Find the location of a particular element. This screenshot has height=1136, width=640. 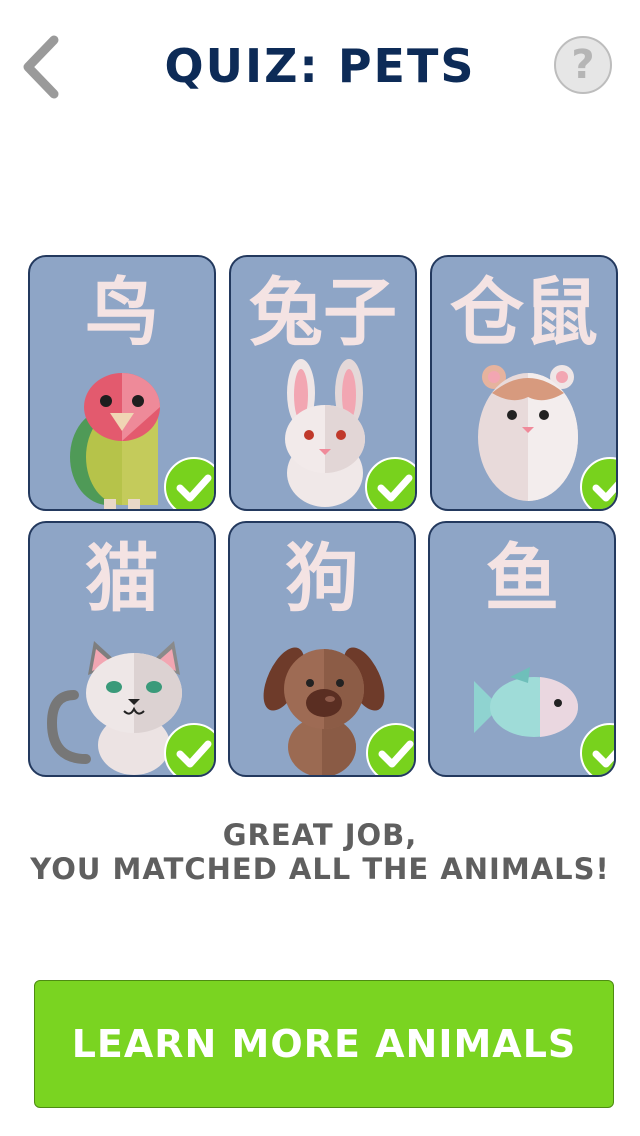

message-line-1: GREAT JOB, is located at coordinates (320, 835).